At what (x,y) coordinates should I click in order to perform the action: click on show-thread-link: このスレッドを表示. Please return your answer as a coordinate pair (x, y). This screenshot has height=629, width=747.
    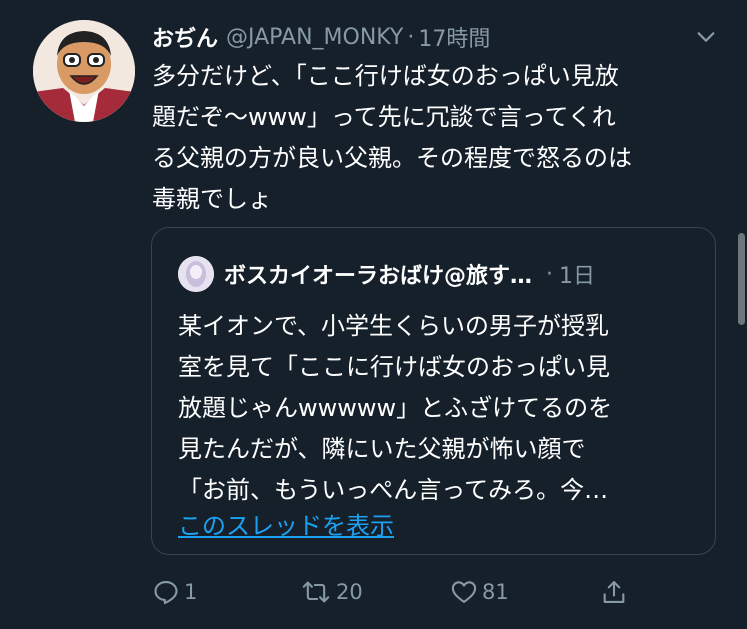
    Looking at the image, I should click on (286, 523).